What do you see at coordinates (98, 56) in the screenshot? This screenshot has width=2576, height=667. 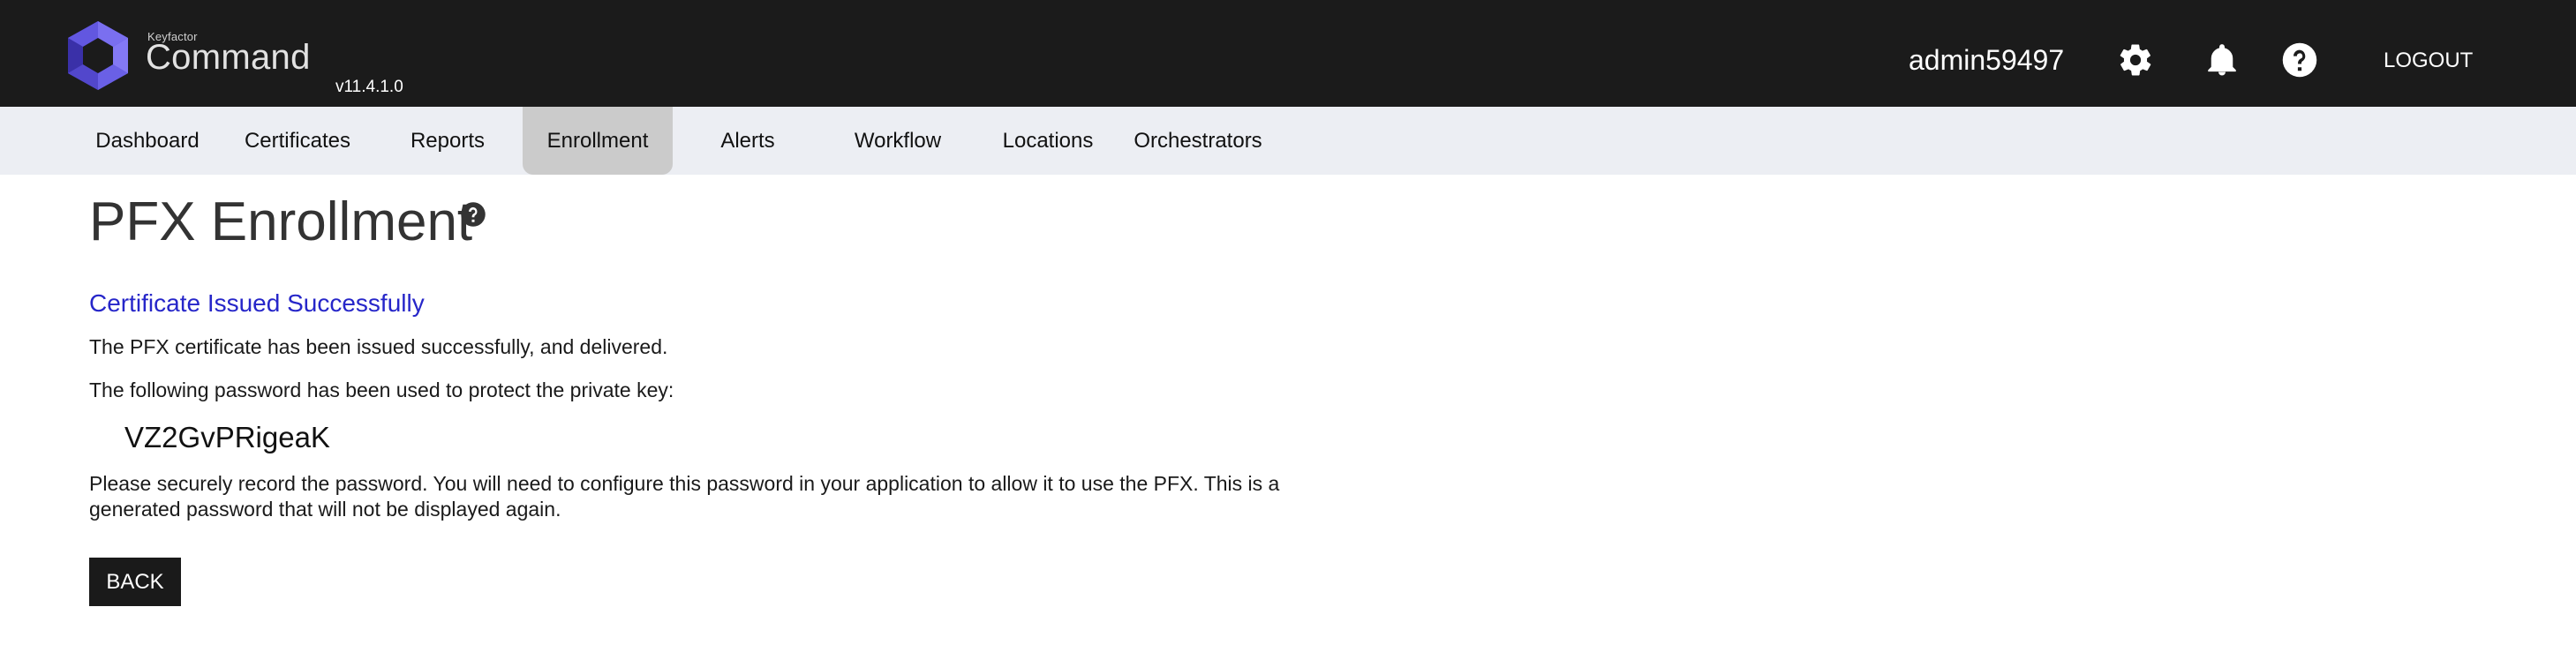 I see `keyfactor-logo-icon` at bounding box center [98, 56].